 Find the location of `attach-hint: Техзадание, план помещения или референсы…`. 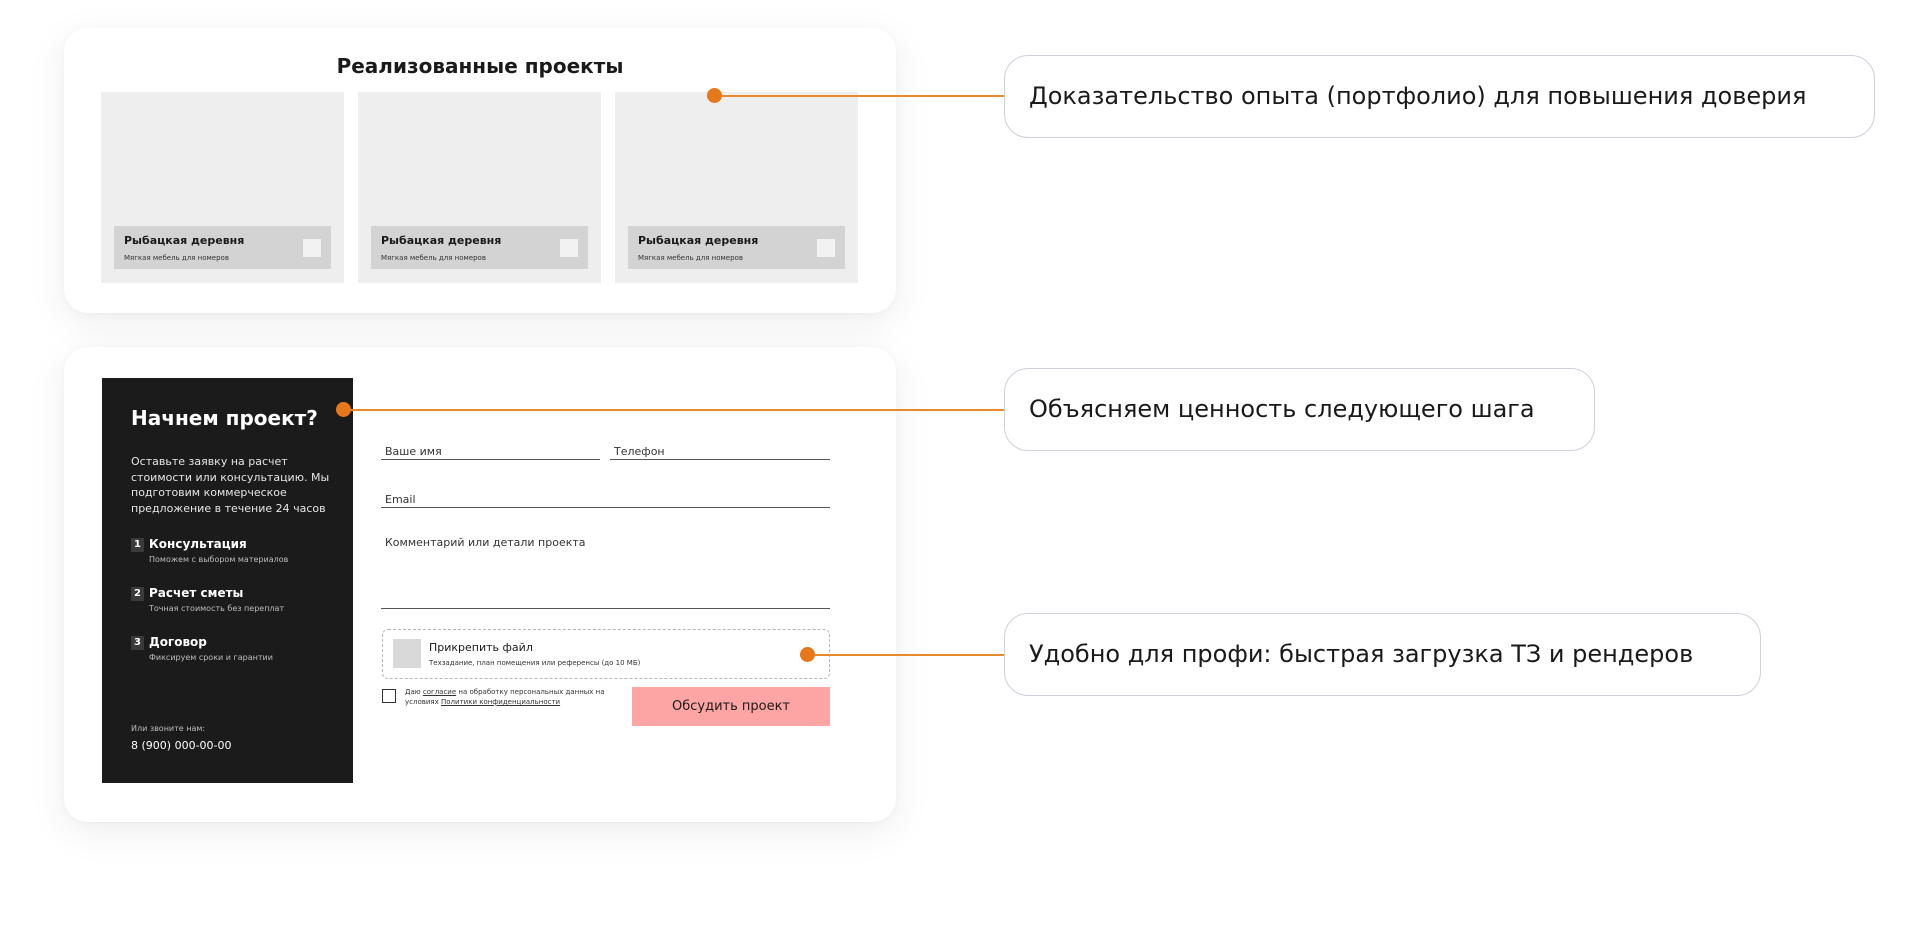

attach-hint: Техзадание, план помещения или референсы… is located at coordinates (535, 663).